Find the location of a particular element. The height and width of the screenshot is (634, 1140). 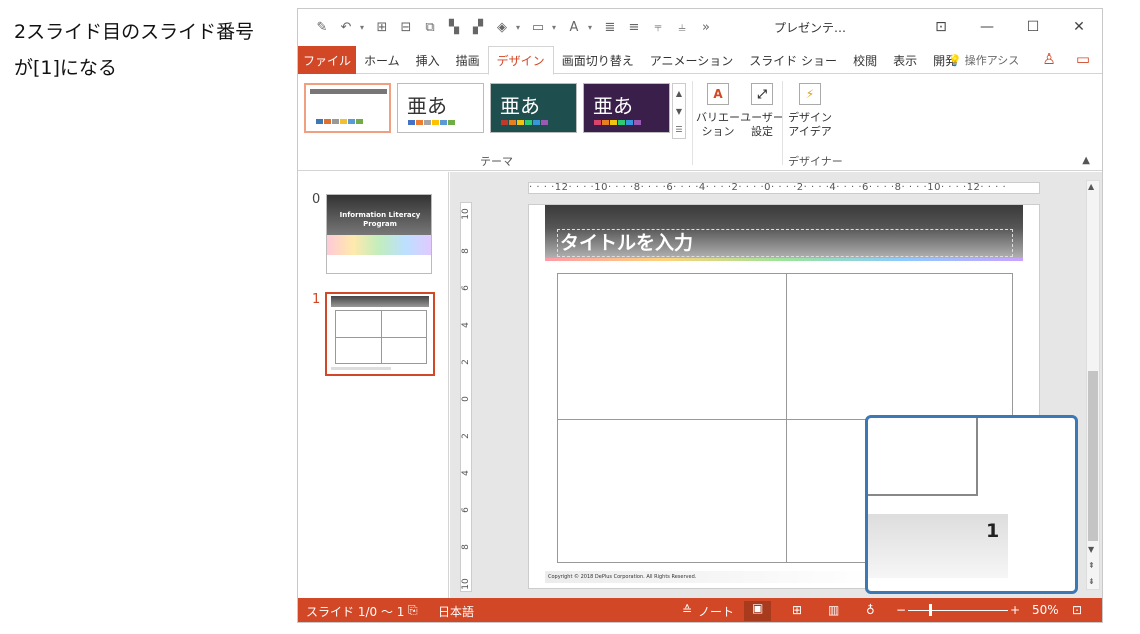

tab-view: 表示 is located at coordinates (905, 60).